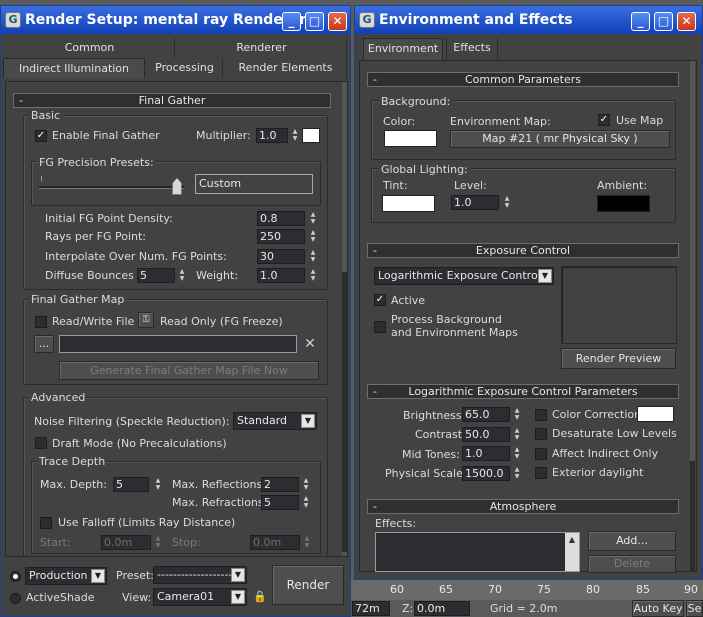 The image size is (703, 617). I want to click on color-correction-checkbox, so click(541, 415).